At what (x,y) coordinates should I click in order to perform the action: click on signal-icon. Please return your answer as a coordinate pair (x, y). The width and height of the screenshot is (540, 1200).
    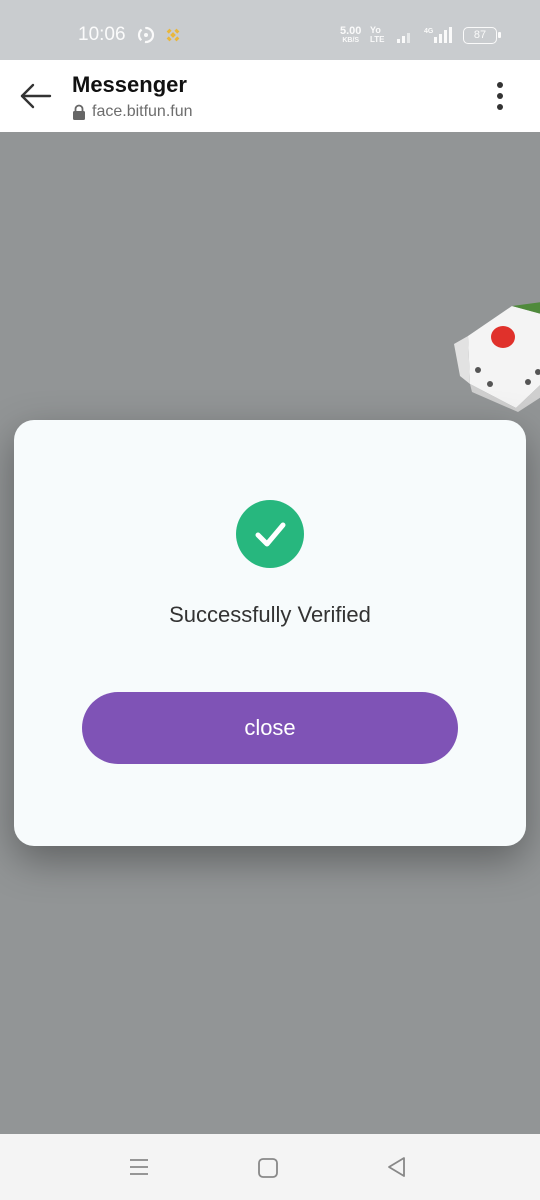
    Looking at the image, I should click on (403, 38).